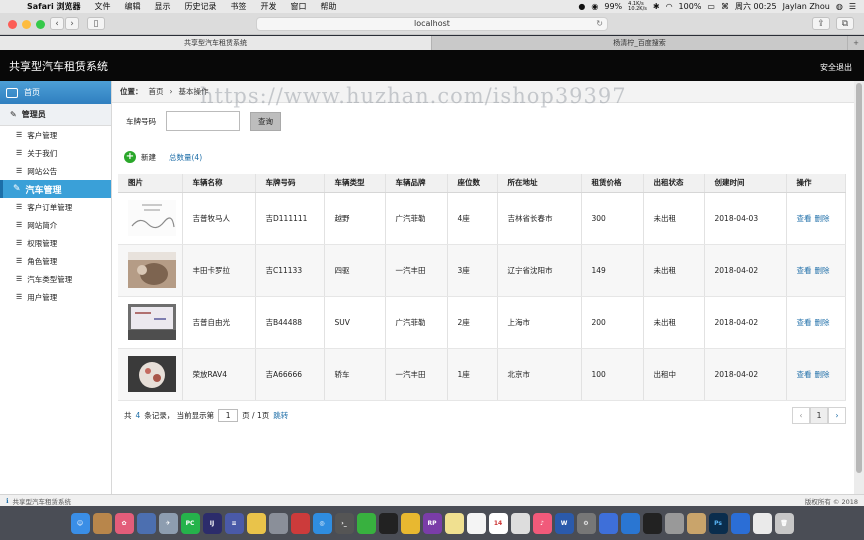  Describe the element at coordinates (203, 121) in the screenshot. I see `plate-search-input` at that location.